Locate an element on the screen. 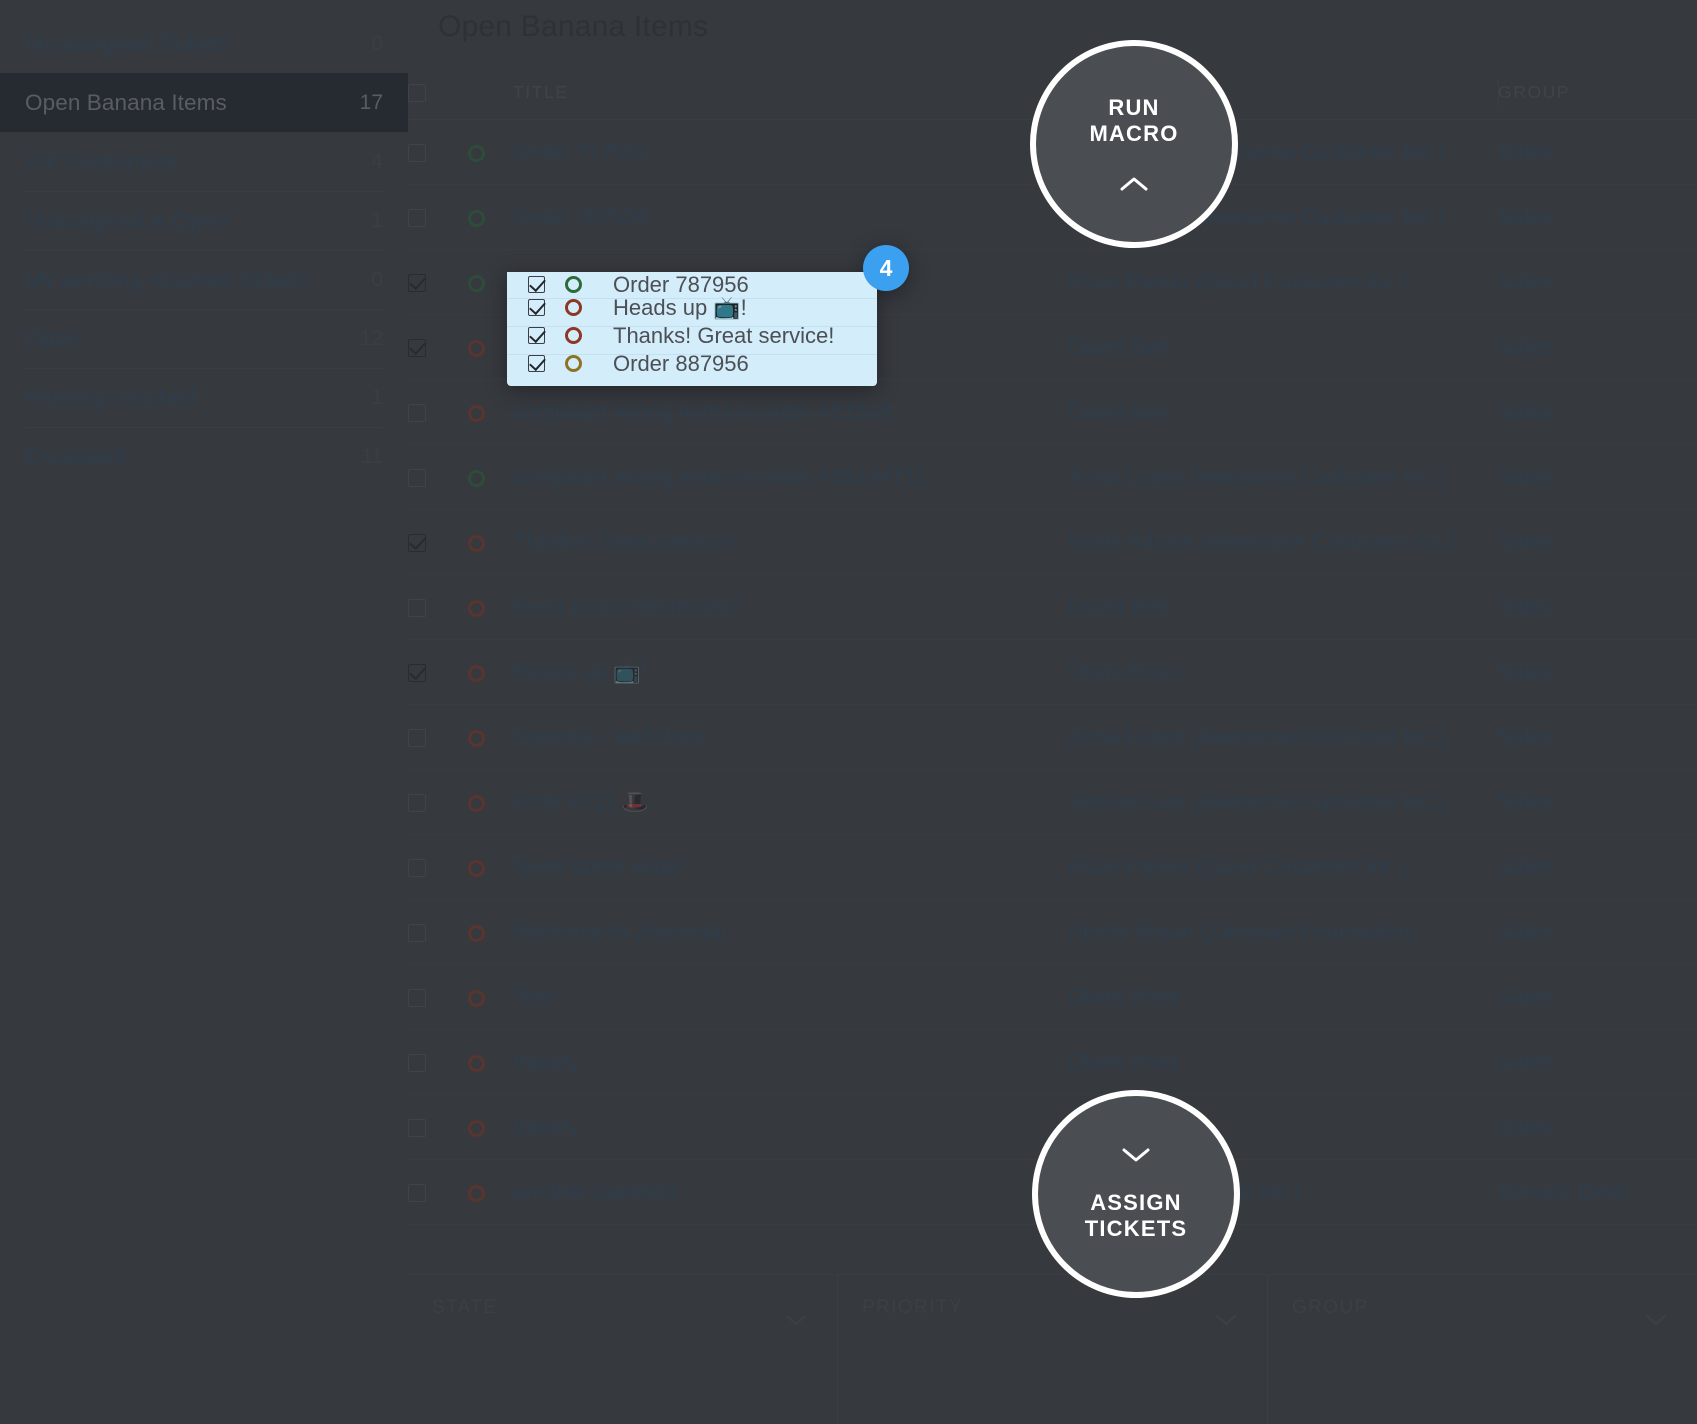 The width and height of the screenshot is (1697, 1424). sidebar-item-count: 11 is located at coordinates (372, 456).